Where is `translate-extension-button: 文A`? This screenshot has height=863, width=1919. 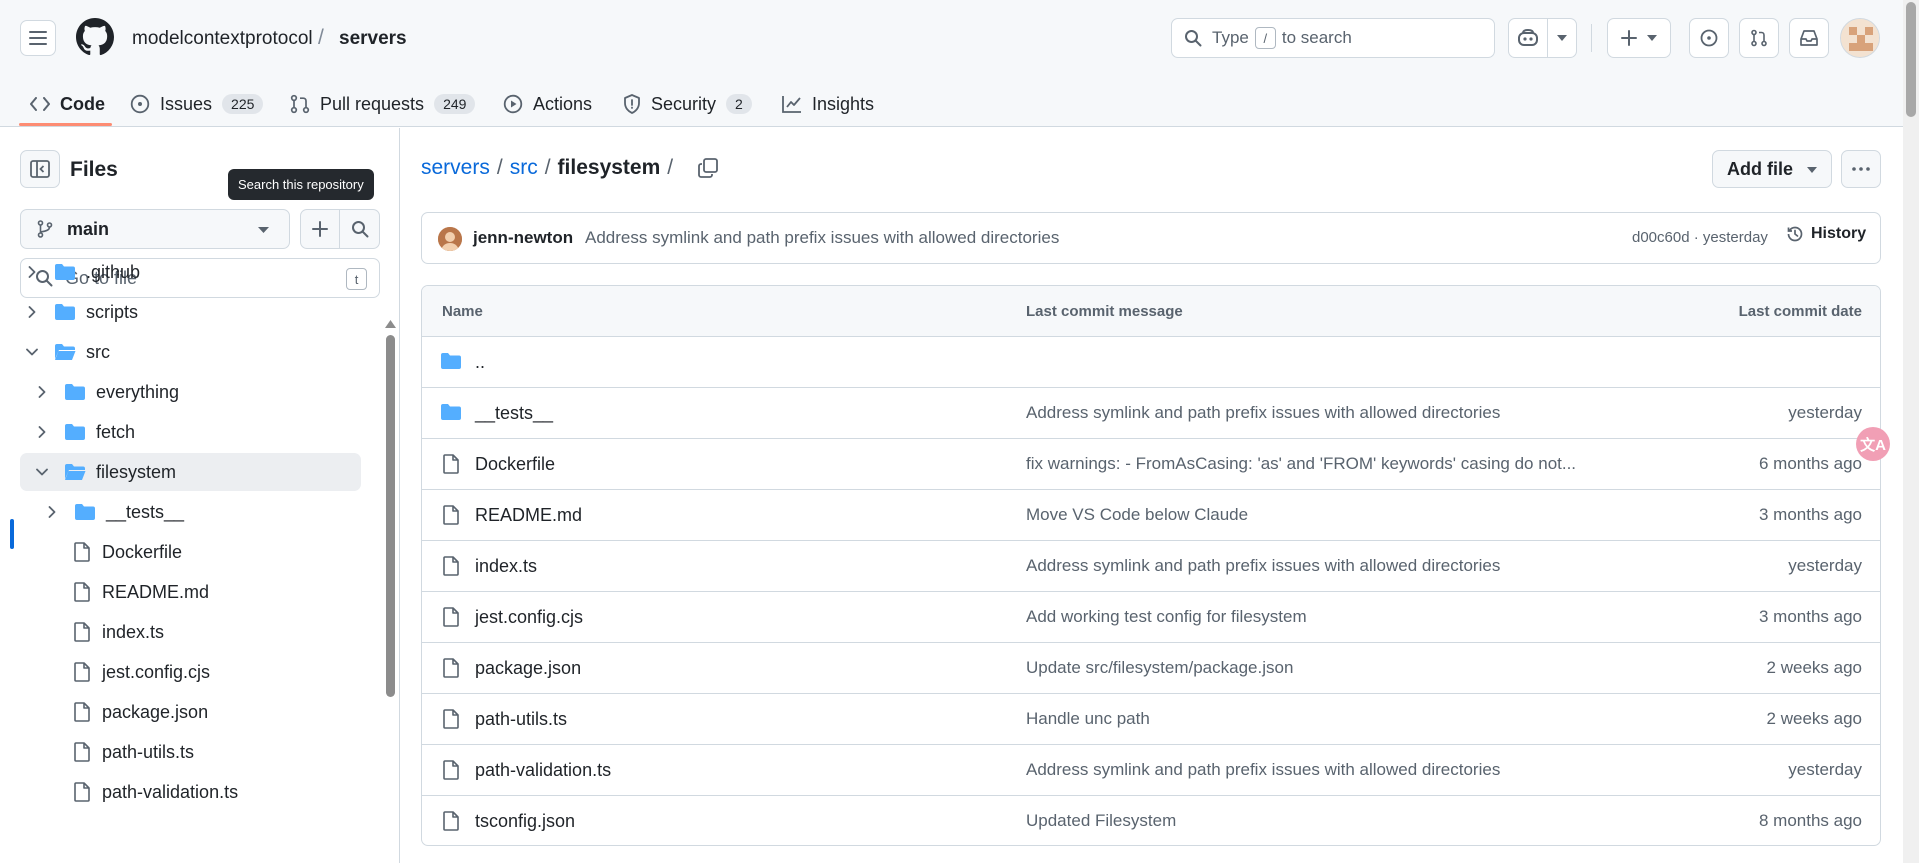 translate-extension-button: 文A is located at coordinates (1873, 444).